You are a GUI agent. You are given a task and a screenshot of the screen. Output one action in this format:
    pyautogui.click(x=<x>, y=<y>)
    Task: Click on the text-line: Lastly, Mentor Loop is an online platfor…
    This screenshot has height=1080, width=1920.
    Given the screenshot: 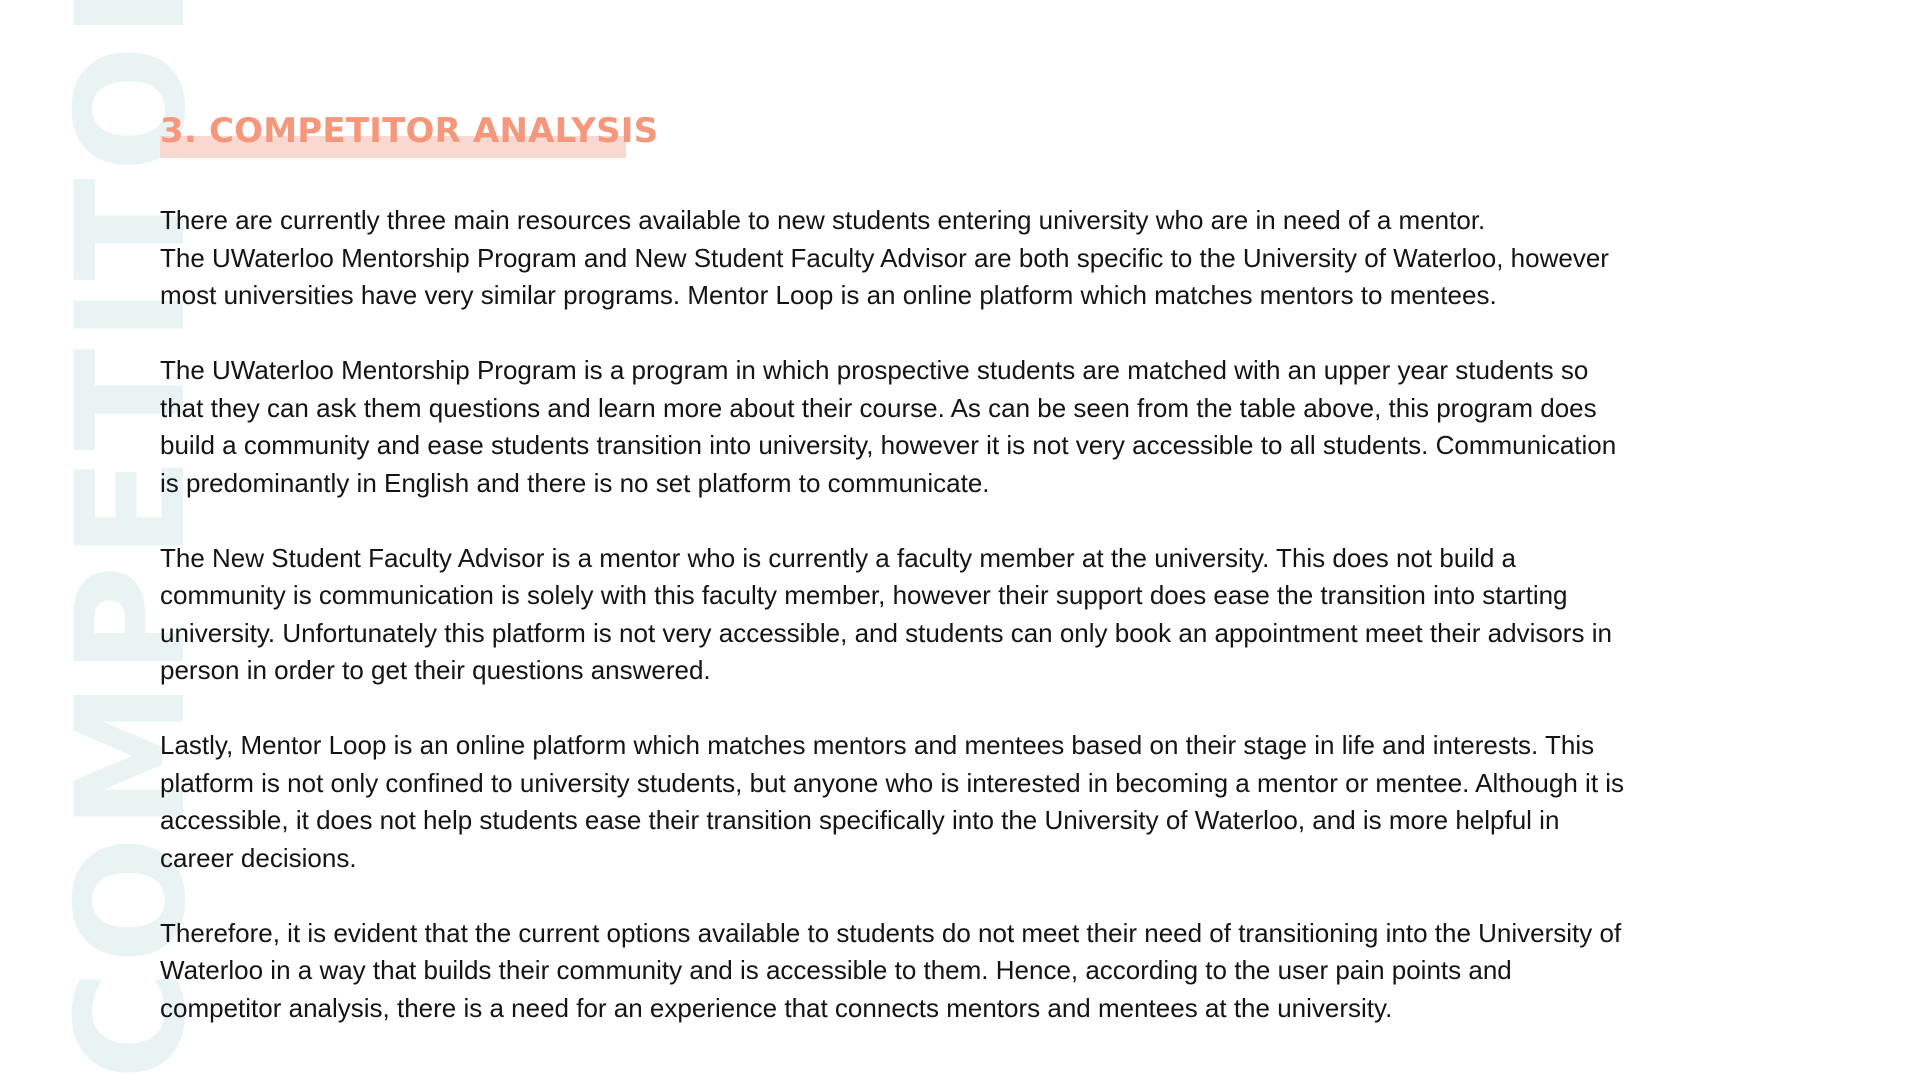 What is the action you would take?
    pyautogui.click(x=877, y=745)
    